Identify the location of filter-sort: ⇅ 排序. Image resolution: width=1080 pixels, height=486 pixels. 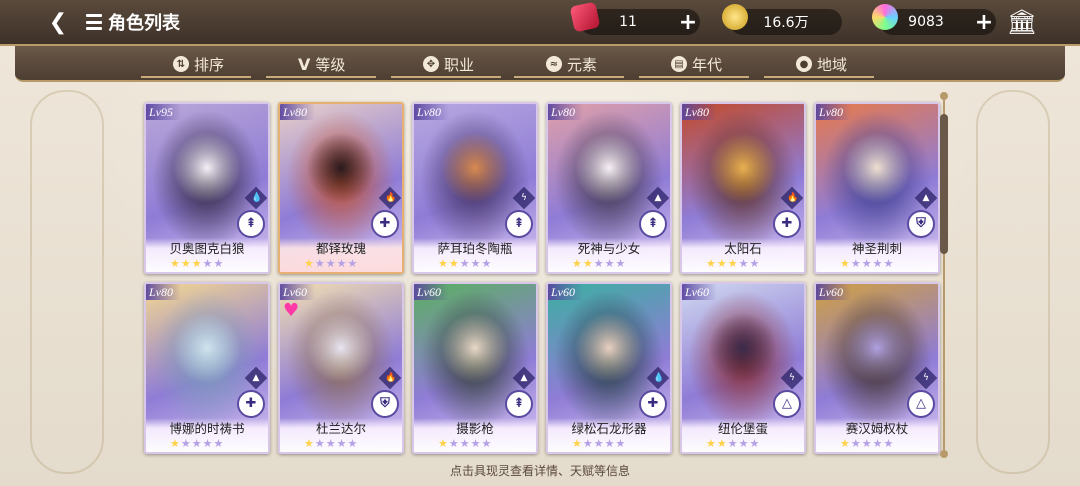
(198, 64).